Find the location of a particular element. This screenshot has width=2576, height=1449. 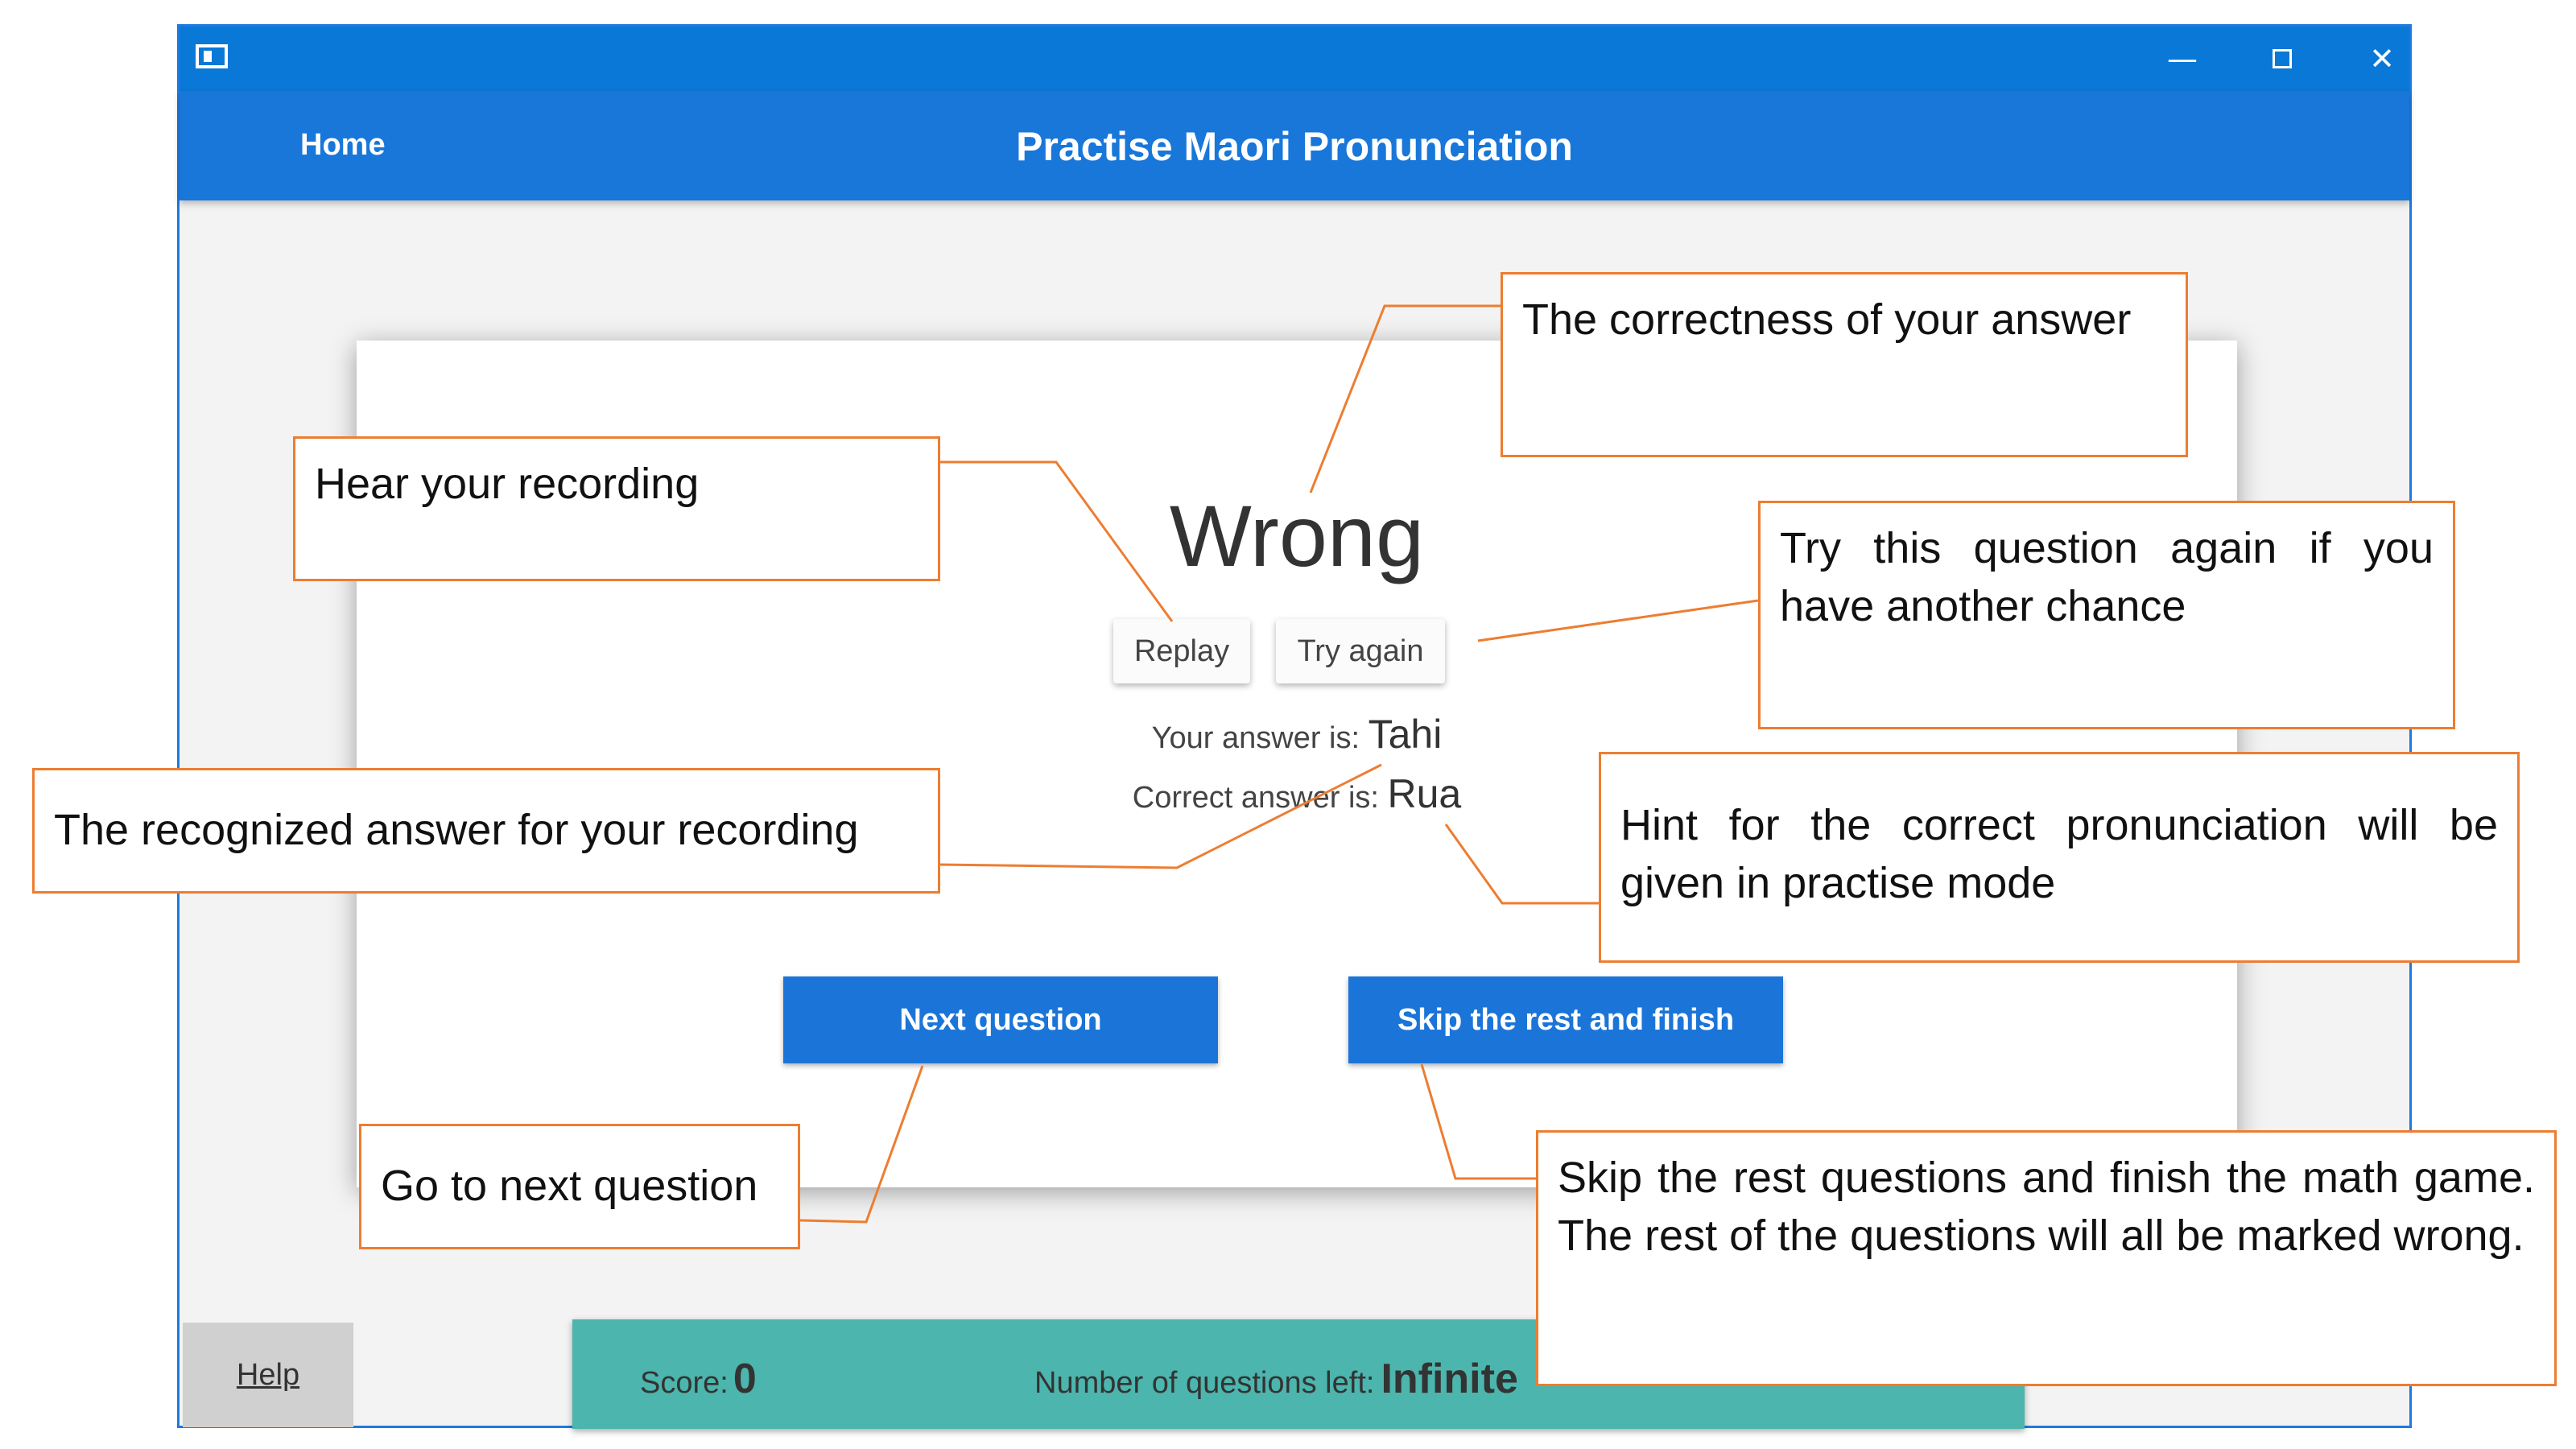

callout-correctness: The correctness of your answer is located at coordinates (1845, 364).